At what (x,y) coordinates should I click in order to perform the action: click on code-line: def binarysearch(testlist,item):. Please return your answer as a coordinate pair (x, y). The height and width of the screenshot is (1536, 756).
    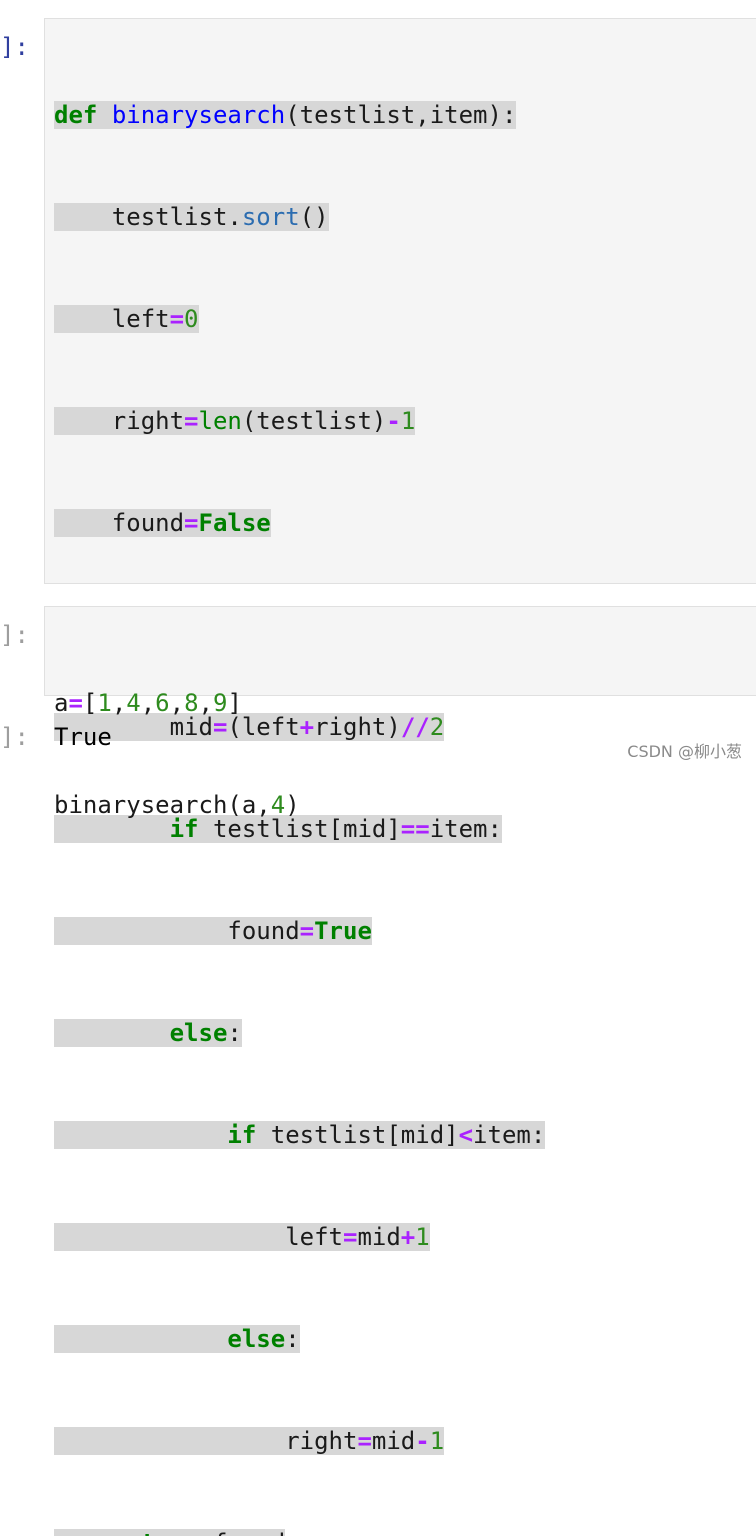
    Looking at the image, I should click on (285, 115).